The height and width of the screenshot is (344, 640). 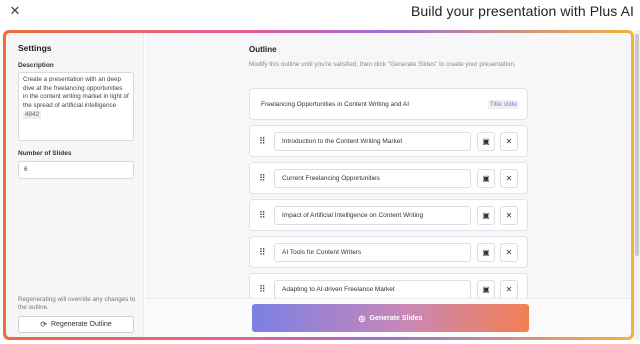 What do you see at coordinates (43, 324) in the screenshot?
I see `refresh-icon: ⟳` at bounding box center [43, 324].